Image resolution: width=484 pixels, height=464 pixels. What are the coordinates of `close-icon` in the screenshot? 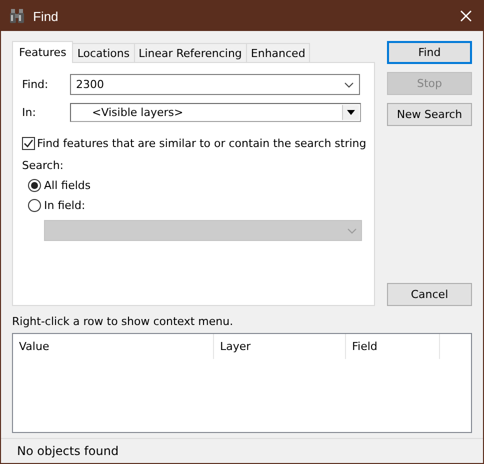 It's located at (466, 16).